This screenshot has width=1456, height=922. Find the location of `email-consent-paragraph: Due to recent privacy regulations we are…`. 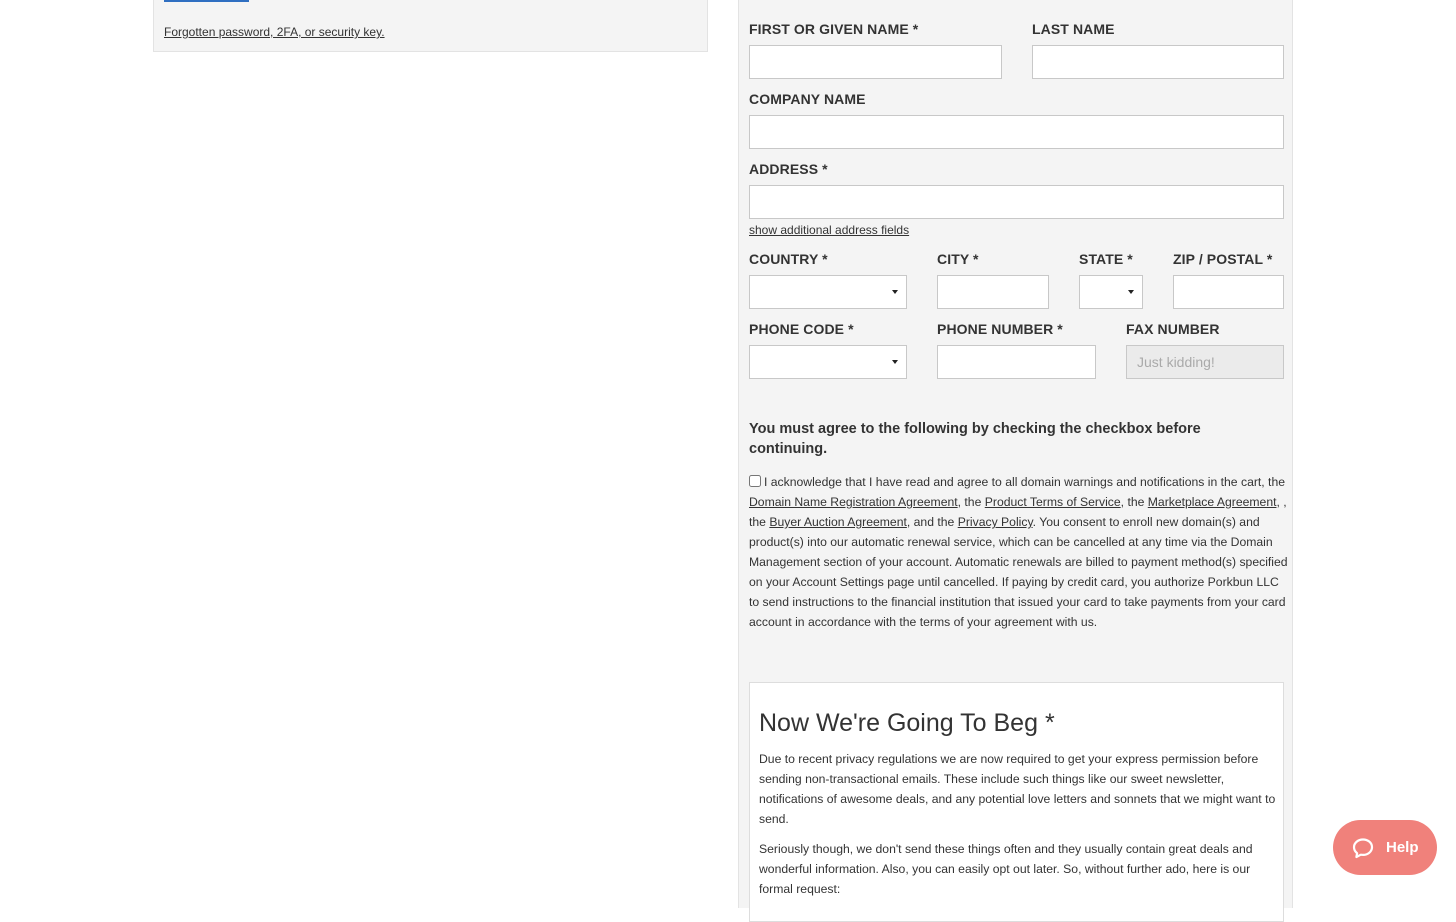

email-consent-paragraph: Due to recent privacy regulations we are… is located at coordinates (1017, 789).